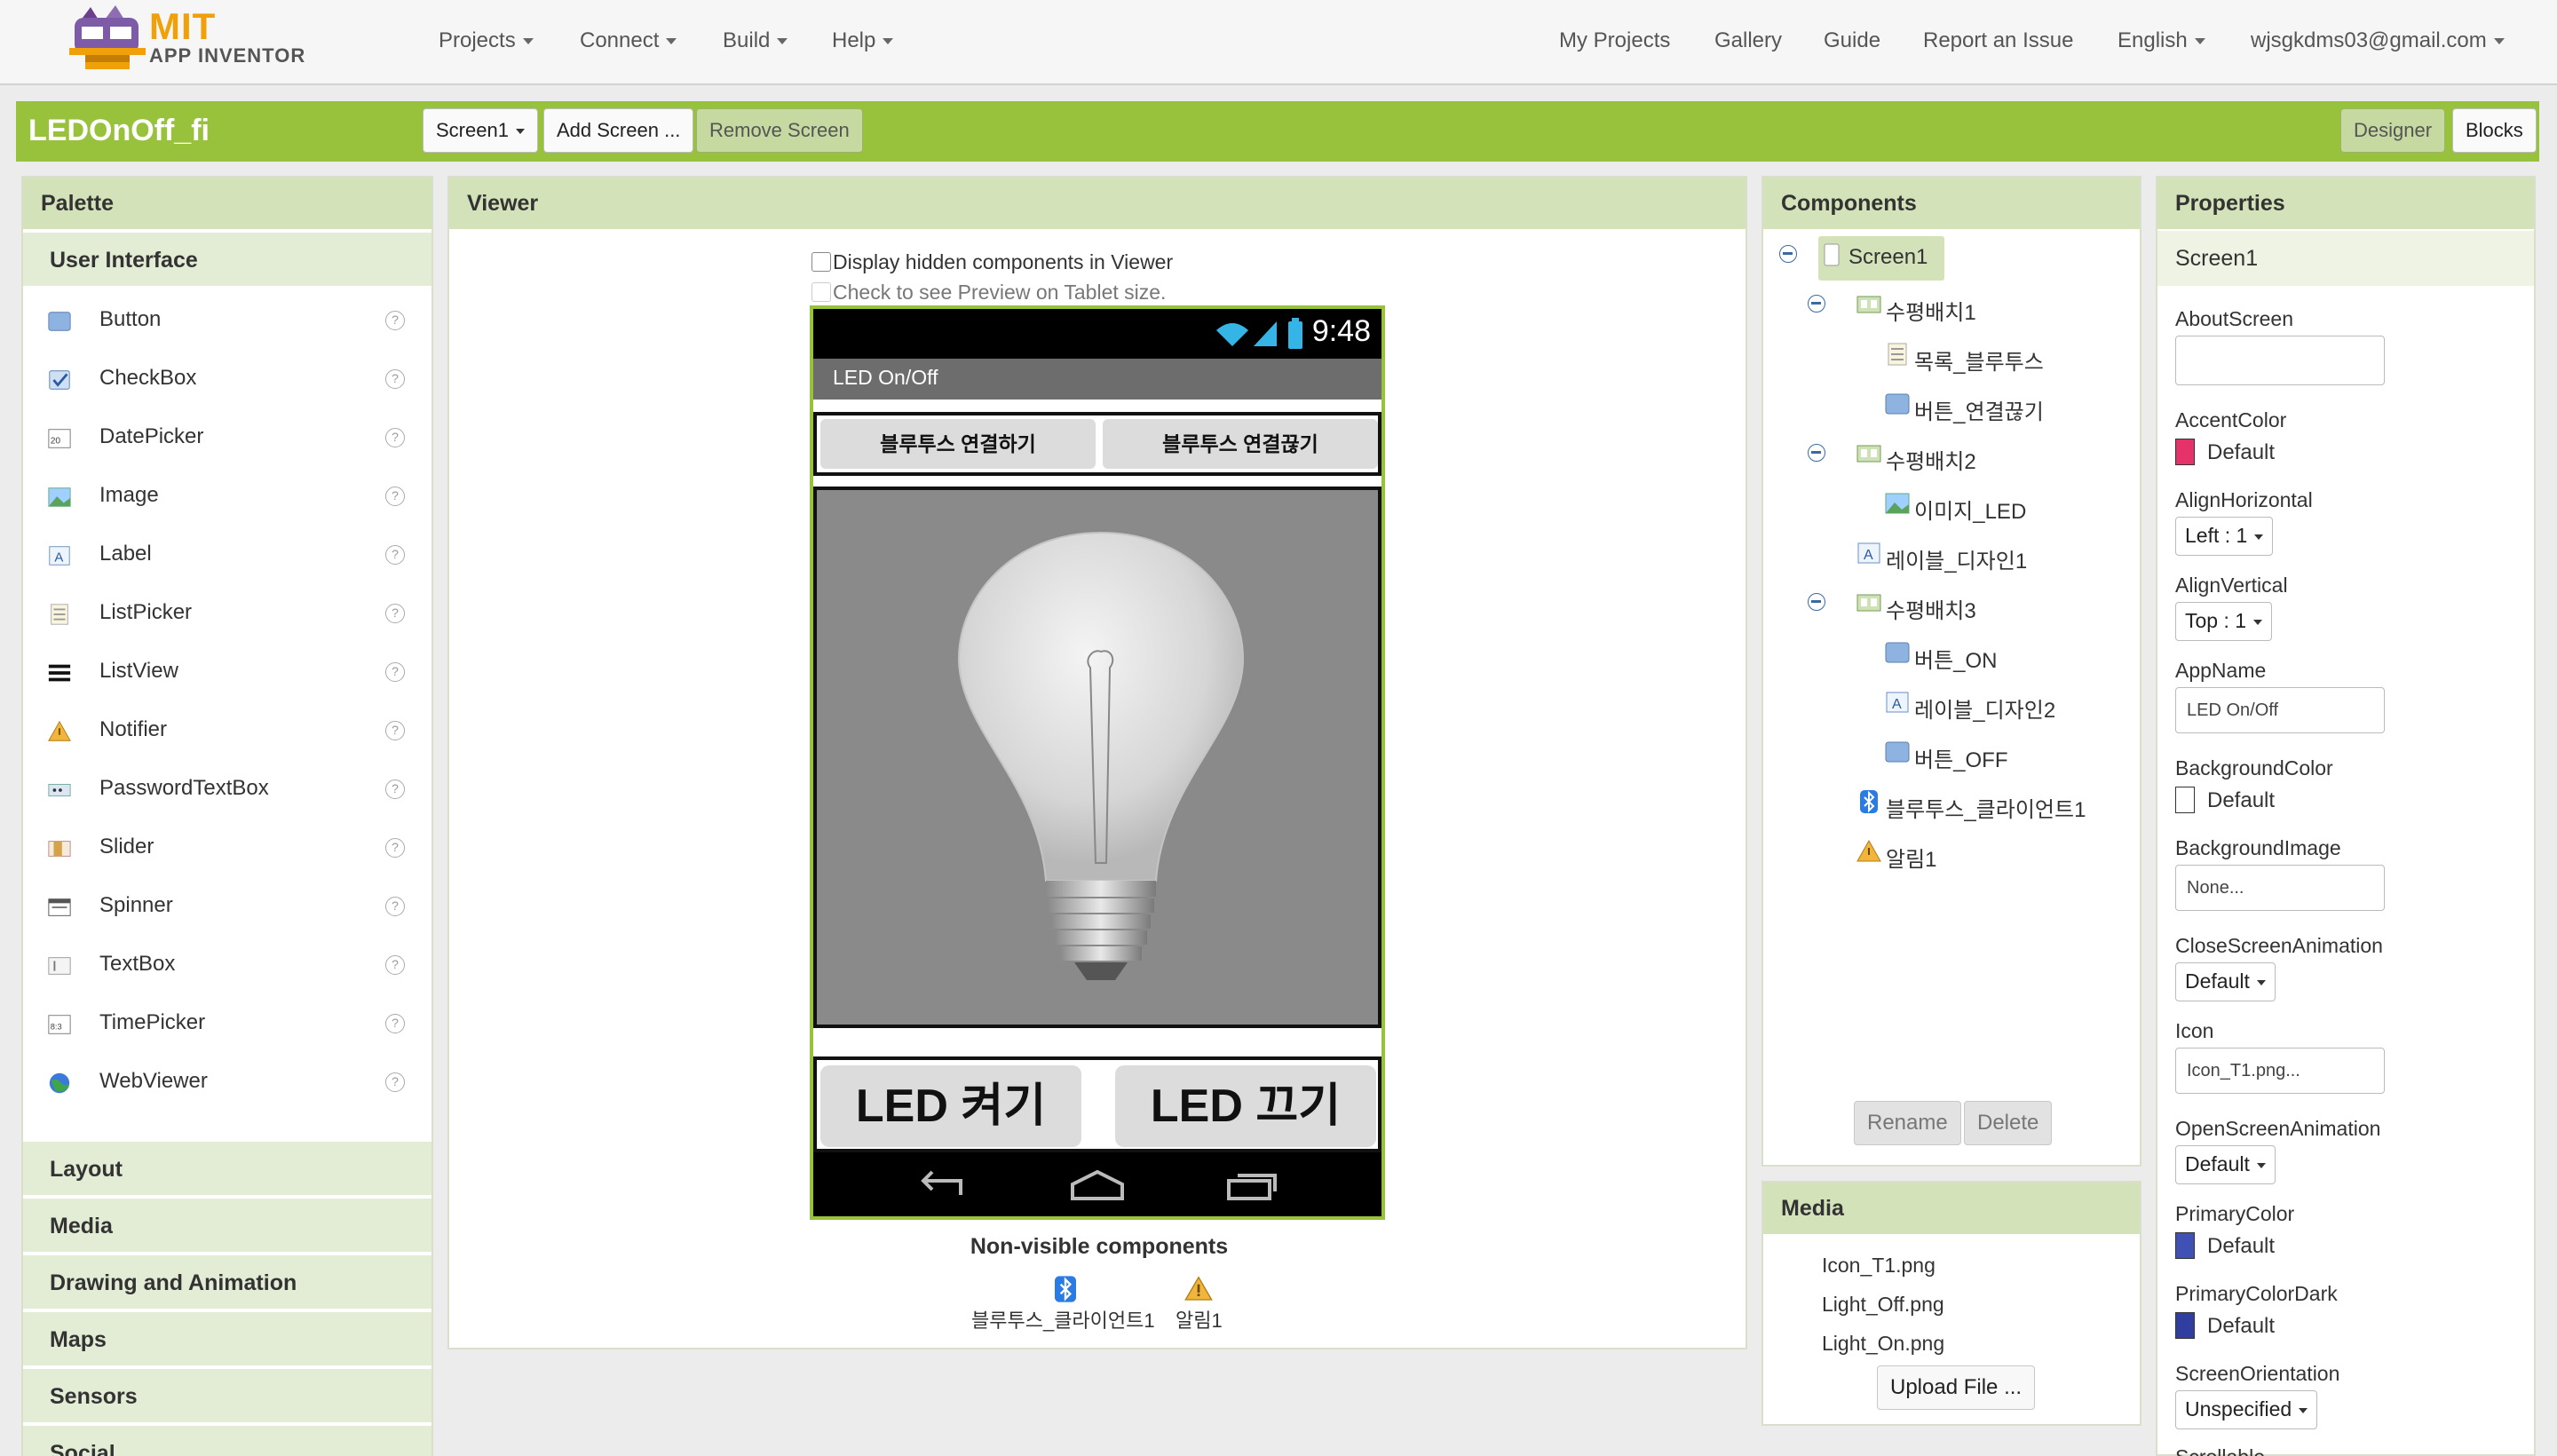 This screenshot has width=2557, height=1456. Describe the element at coordinates (863, 40) in the screenshot. I see `menu-help: Help` at that location.